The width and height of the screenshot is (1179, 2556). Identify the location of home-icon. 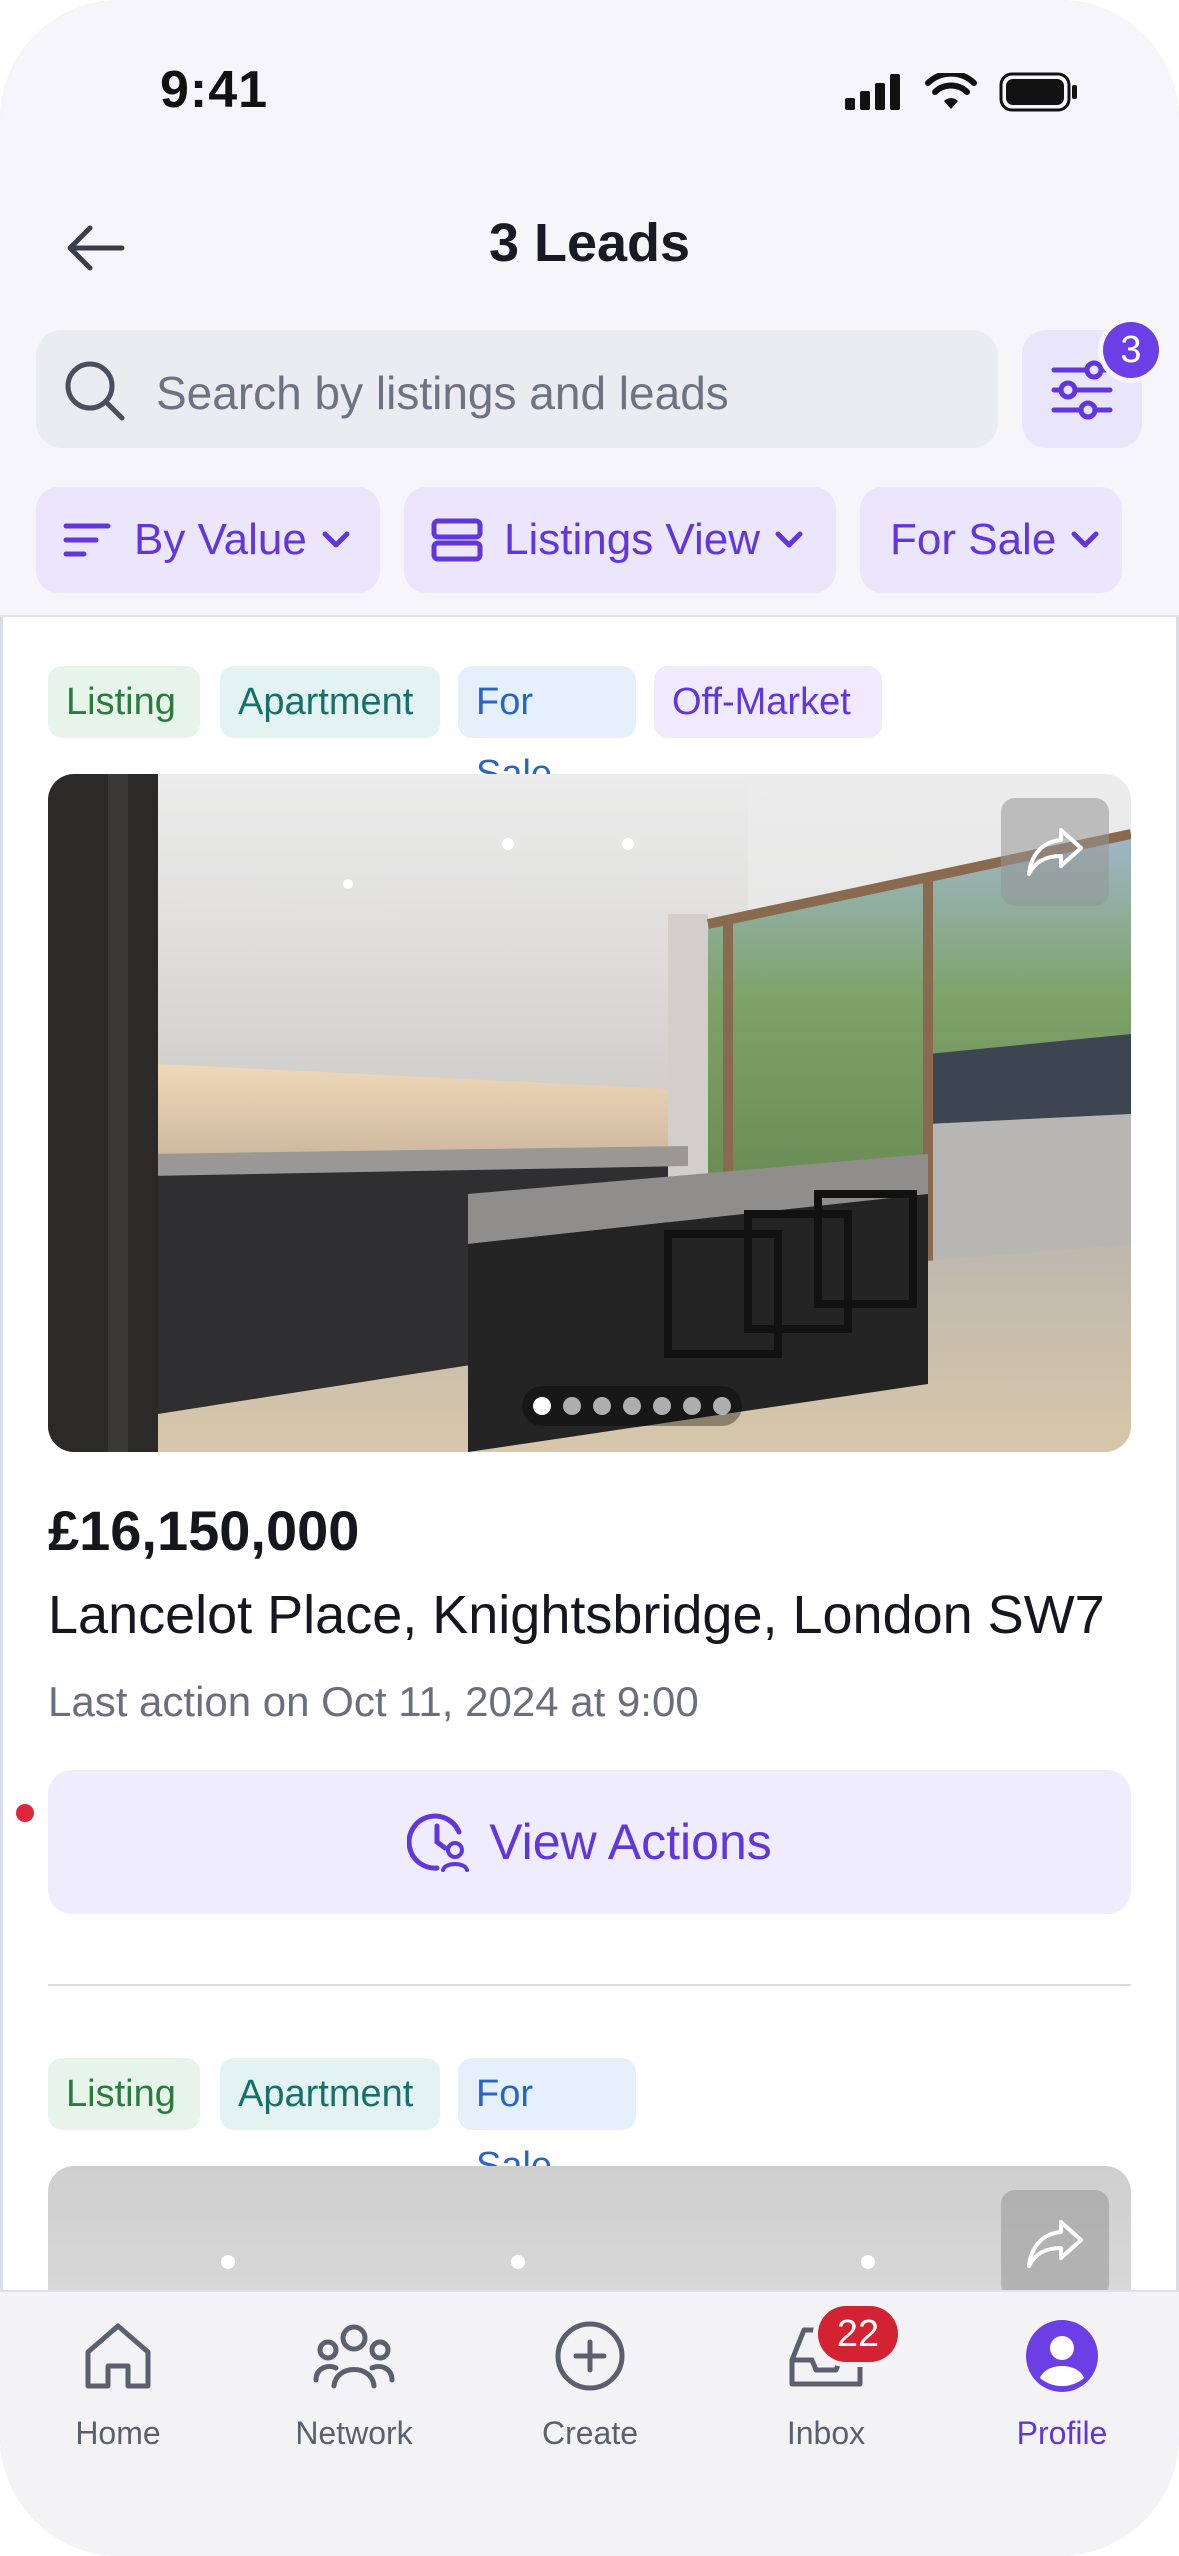
(118, 2356).